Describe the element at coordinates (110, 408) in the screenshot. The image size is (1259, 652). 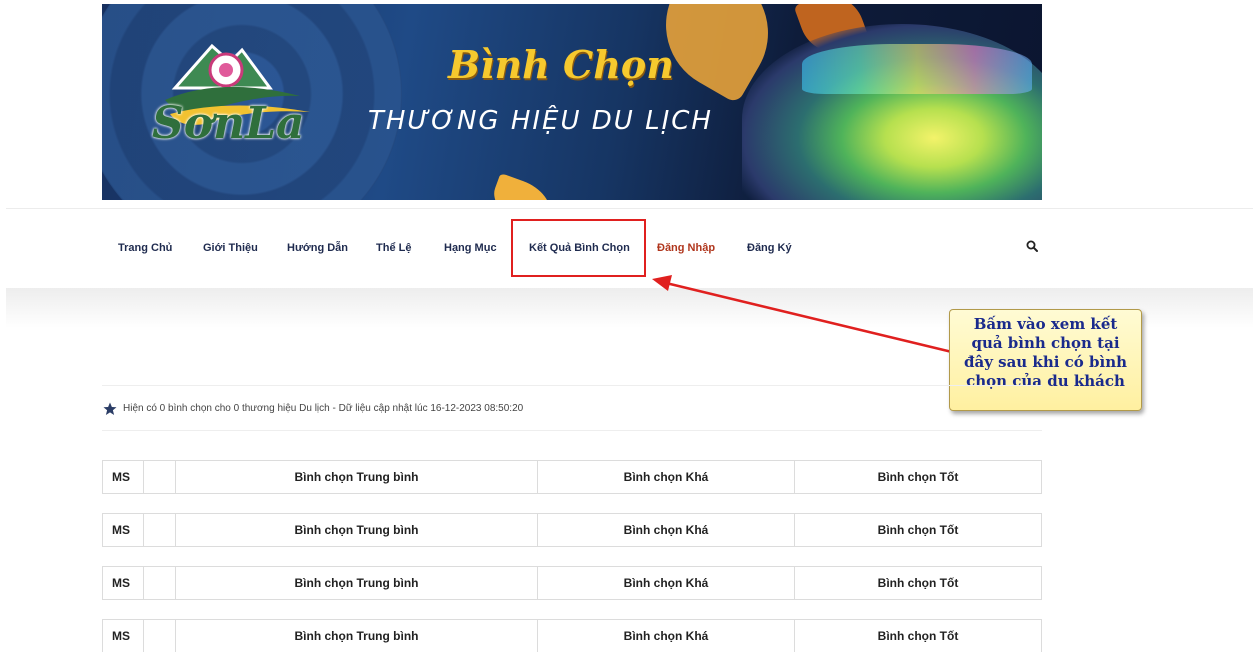
I see `star-icon` at that location.